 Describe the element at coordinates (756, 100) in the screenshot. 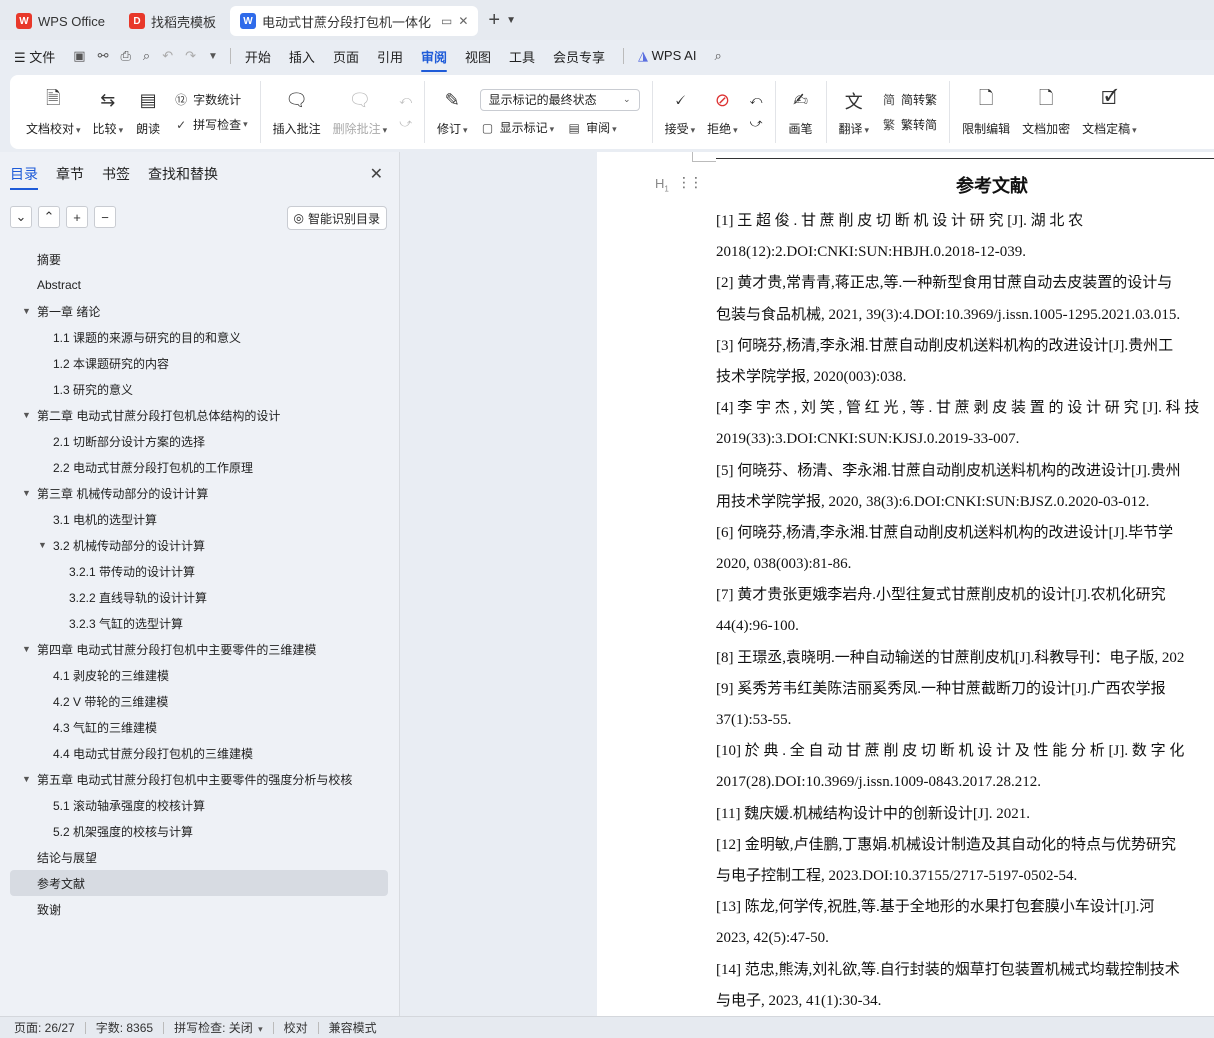

I see `previous-change-icon: ⤺` at that location.